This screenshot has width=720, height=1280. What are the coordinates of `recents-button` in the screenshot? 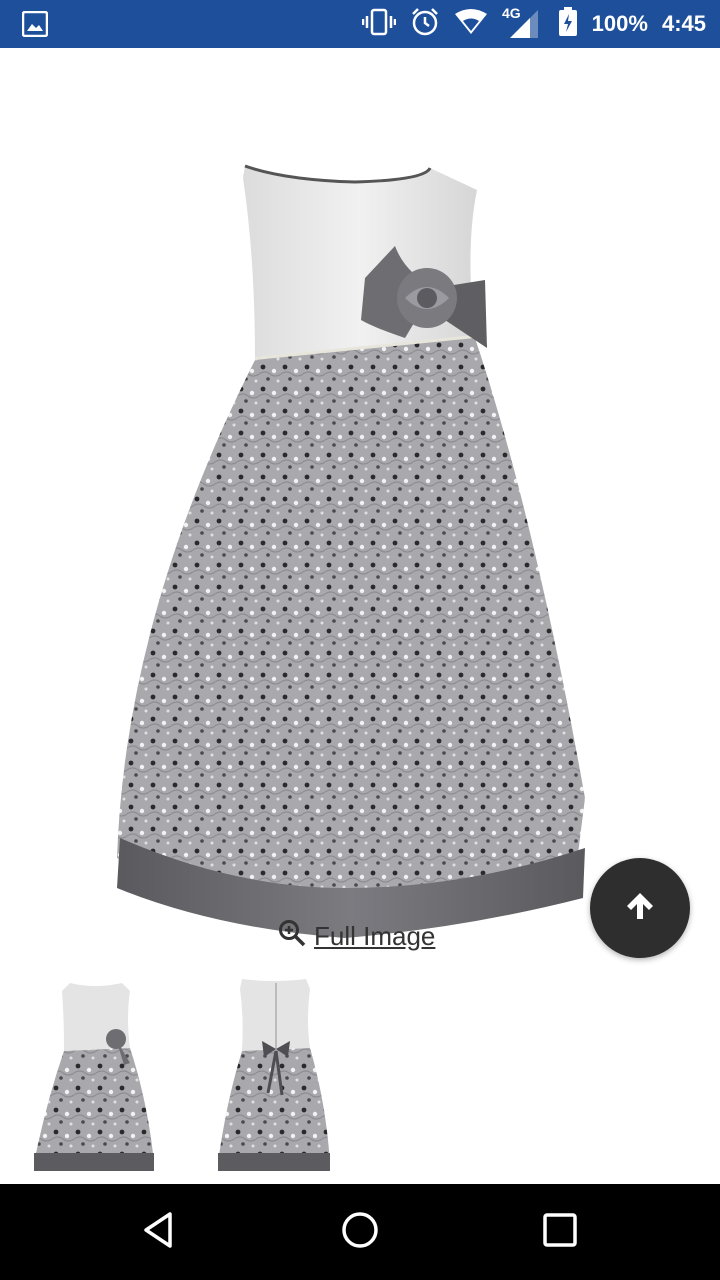 It's located at (560, 1232).